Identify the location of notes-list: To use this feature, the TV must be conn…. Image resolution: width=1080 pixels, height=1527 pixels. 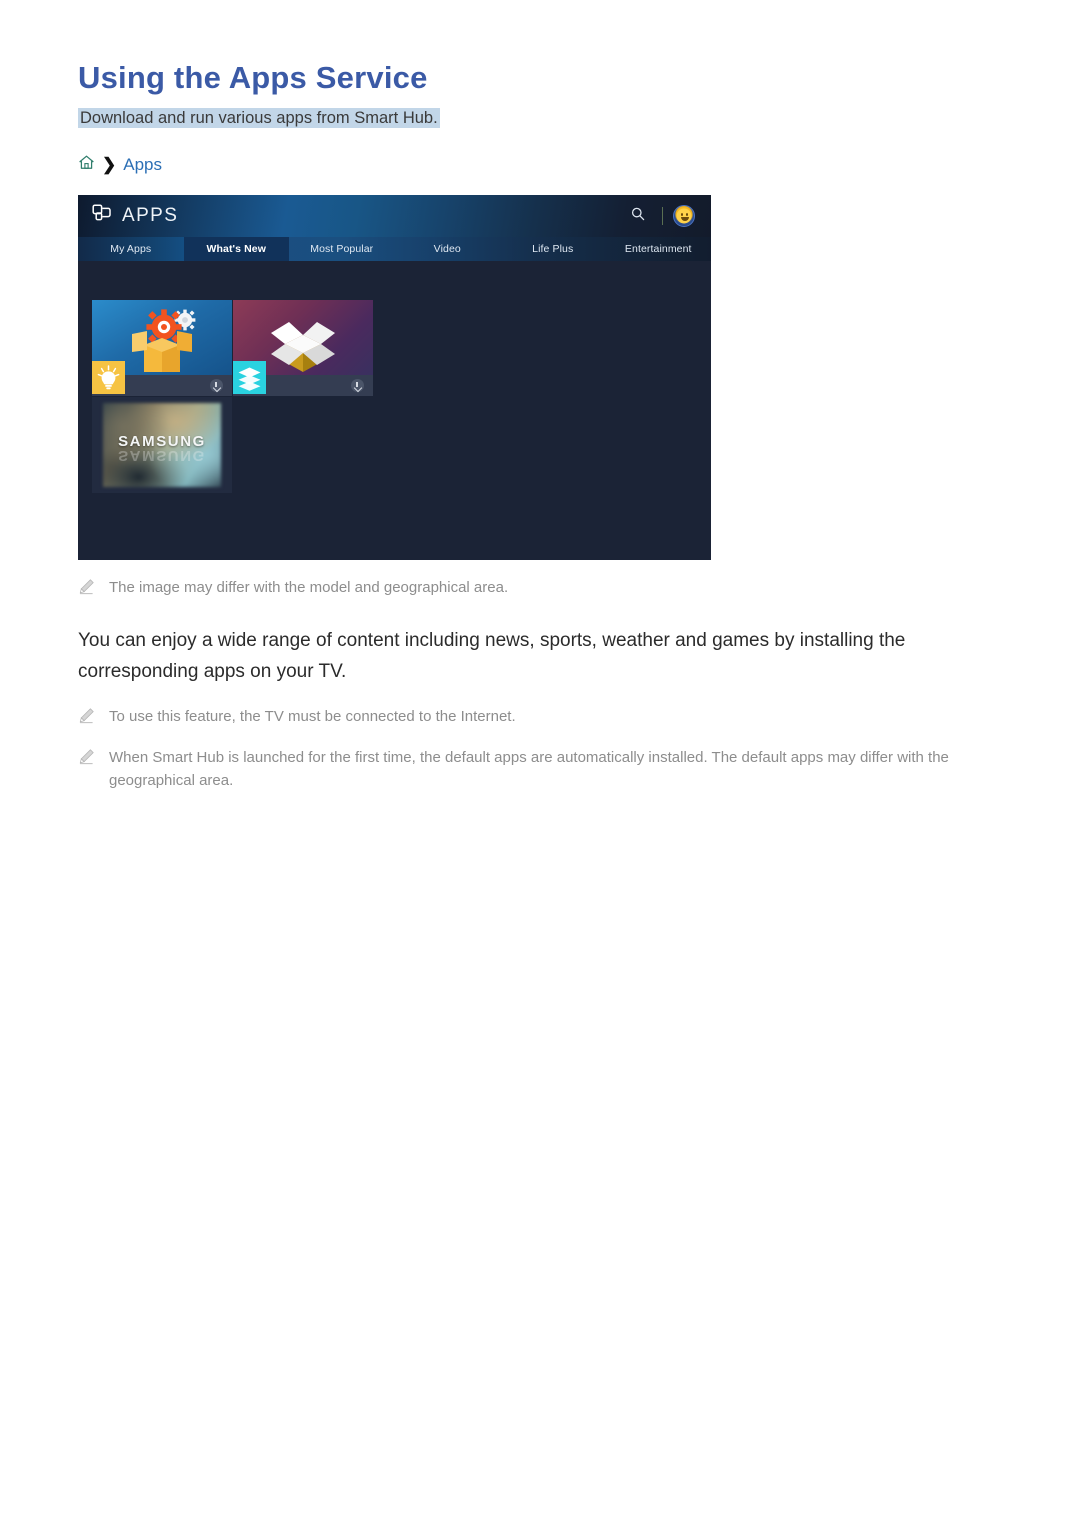
(548, 749).